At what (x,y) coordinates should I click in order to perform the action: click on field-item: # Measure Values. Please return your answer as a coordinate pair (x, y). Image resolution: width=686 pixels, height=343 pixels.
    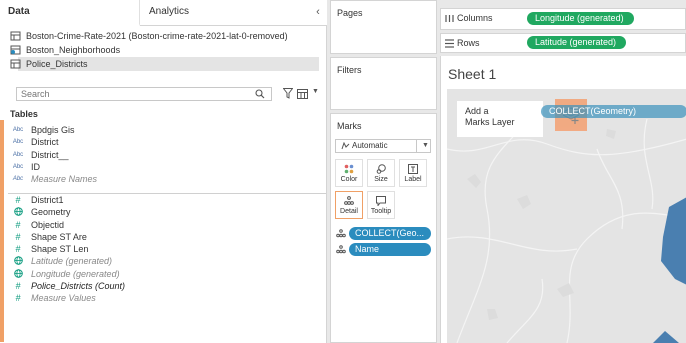
    Looking at the image, I should click on (163, 298).